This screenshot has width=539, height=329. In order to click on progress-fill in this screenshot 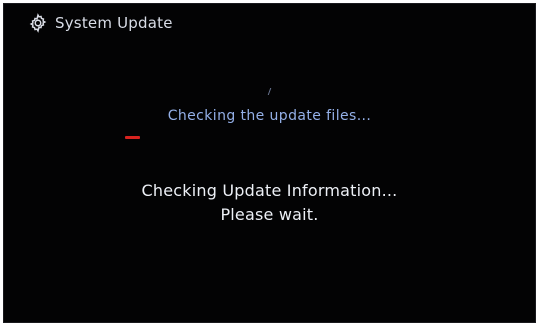, I will do `click(132, 137)`.